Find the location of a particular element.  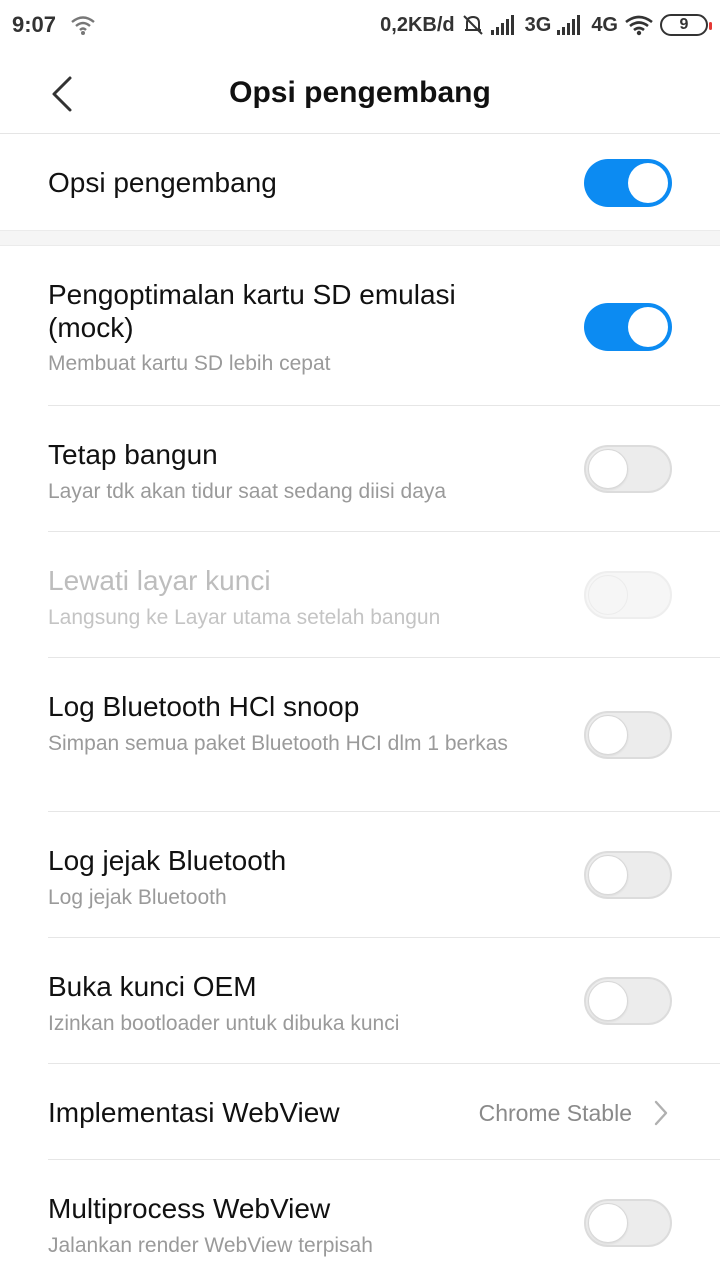

setting-value: Chrome Stable is located at coordinates (555, 1113).